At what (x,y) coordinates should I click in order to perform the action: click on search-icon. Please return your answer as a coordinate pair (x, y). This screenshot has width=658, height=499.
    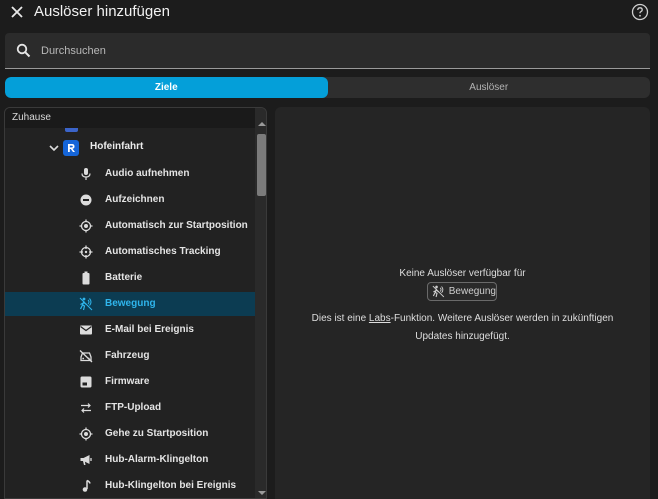
    Looking at the image, I should click on (23, 50).